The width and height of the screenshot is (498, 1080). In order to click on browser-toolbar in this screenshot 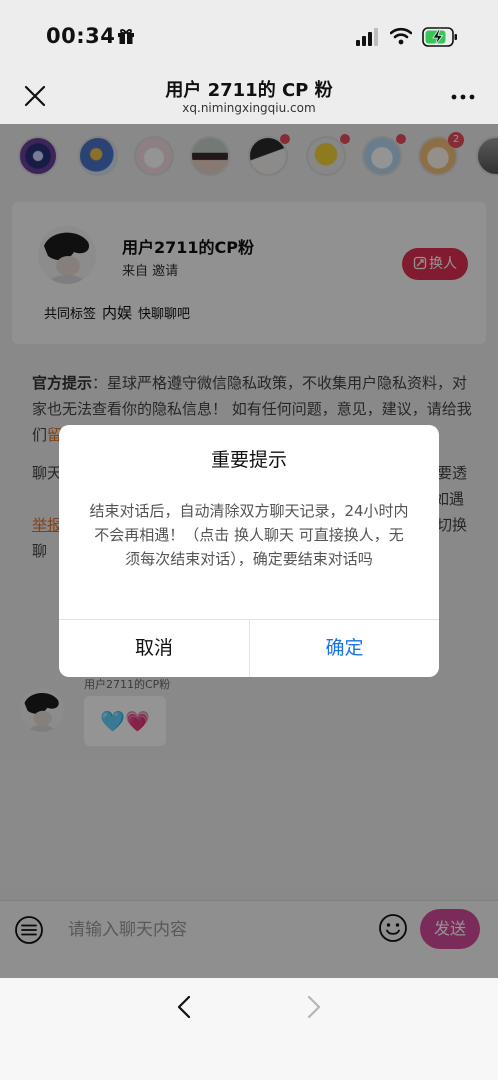, I will do `click(249, 1029)`.